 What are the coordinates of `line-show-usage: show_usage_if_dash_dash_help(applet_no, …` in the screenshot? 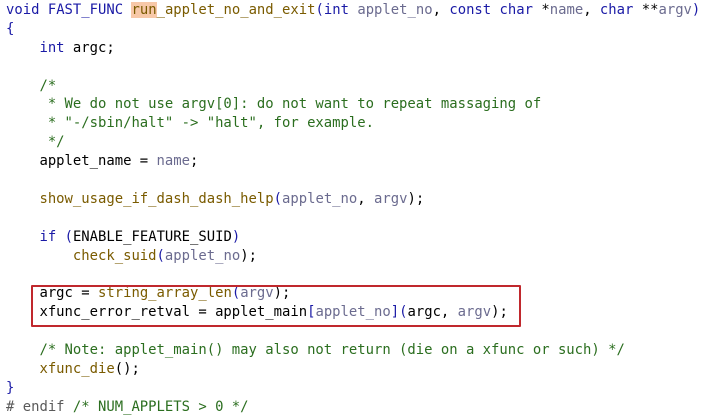 It's located at (357, 199).